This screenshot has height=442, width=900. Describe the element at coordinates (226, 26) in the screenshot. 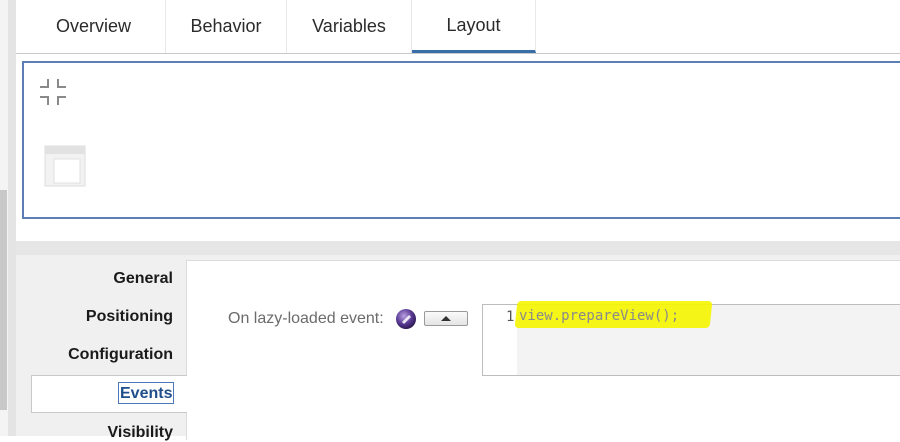

I see `tab-behavior: Behavior` at that location.